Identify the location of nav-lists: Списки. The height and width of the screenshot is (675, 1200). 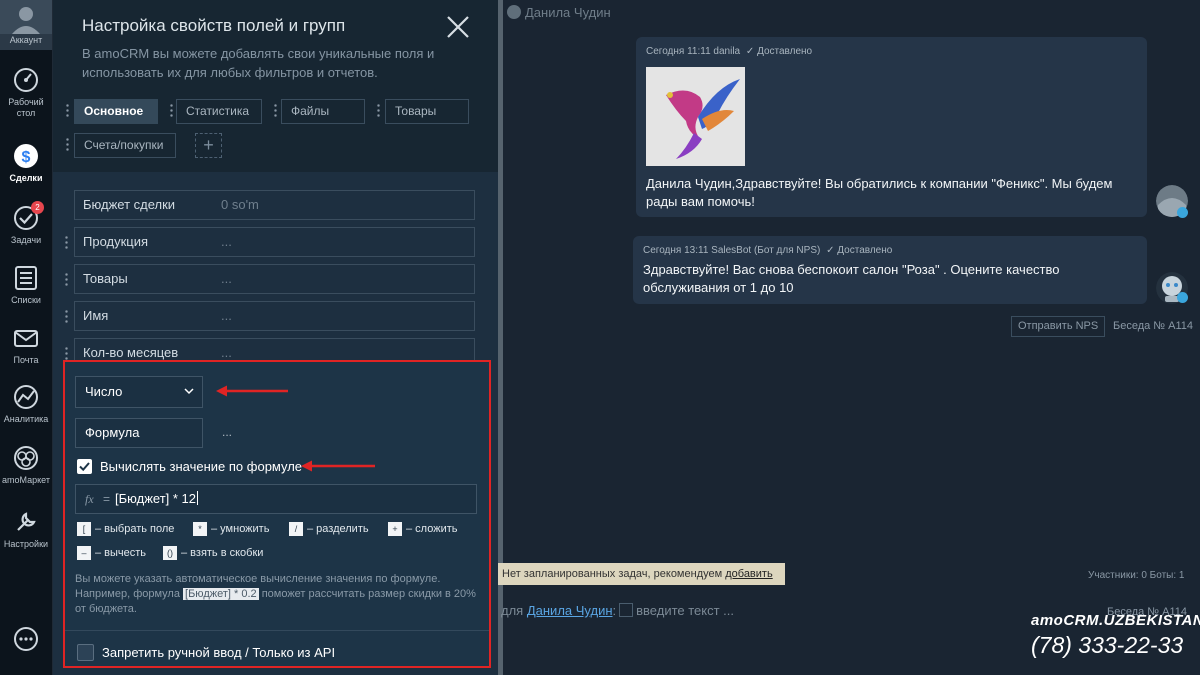
(26, 285).